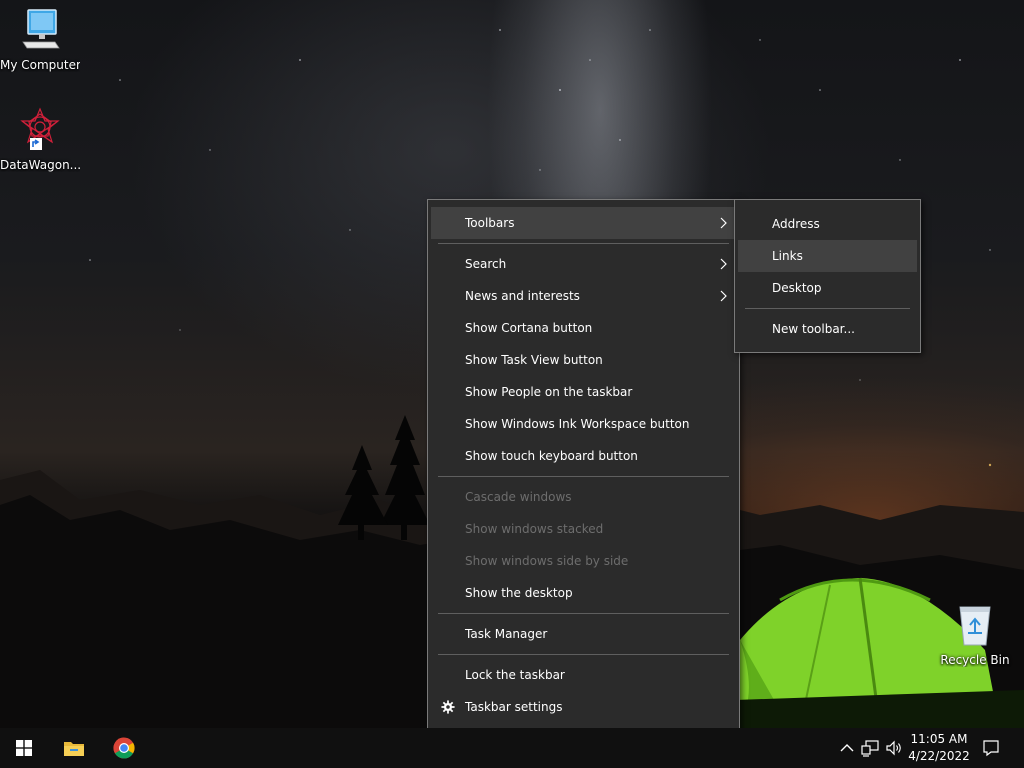 Image resolution: width=1024 pixels, height=768 pixels. Describe the element at coordinates (975, 660) in the screenshot. I see `desktop-icon-label: Recycle Bin` at that location.